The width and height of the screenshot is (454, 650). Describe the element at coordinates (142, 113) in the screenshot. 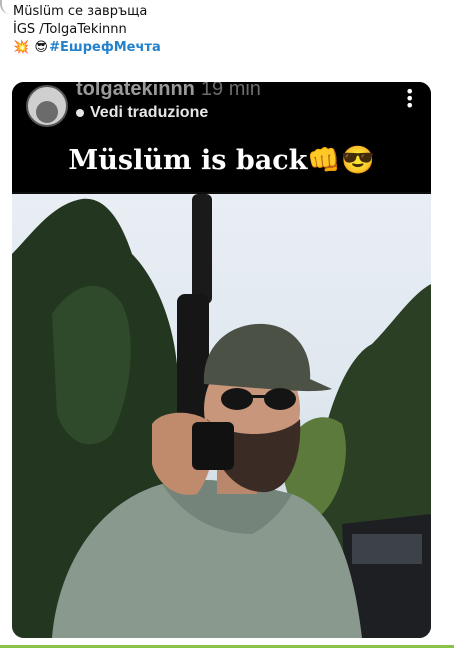

I see `translate-link: Vedi traduzione` at that location.